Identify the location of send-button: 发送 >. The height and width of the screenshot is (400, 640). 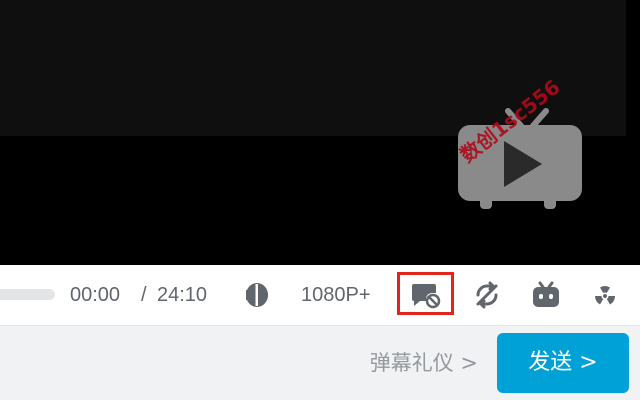
(563, 363).